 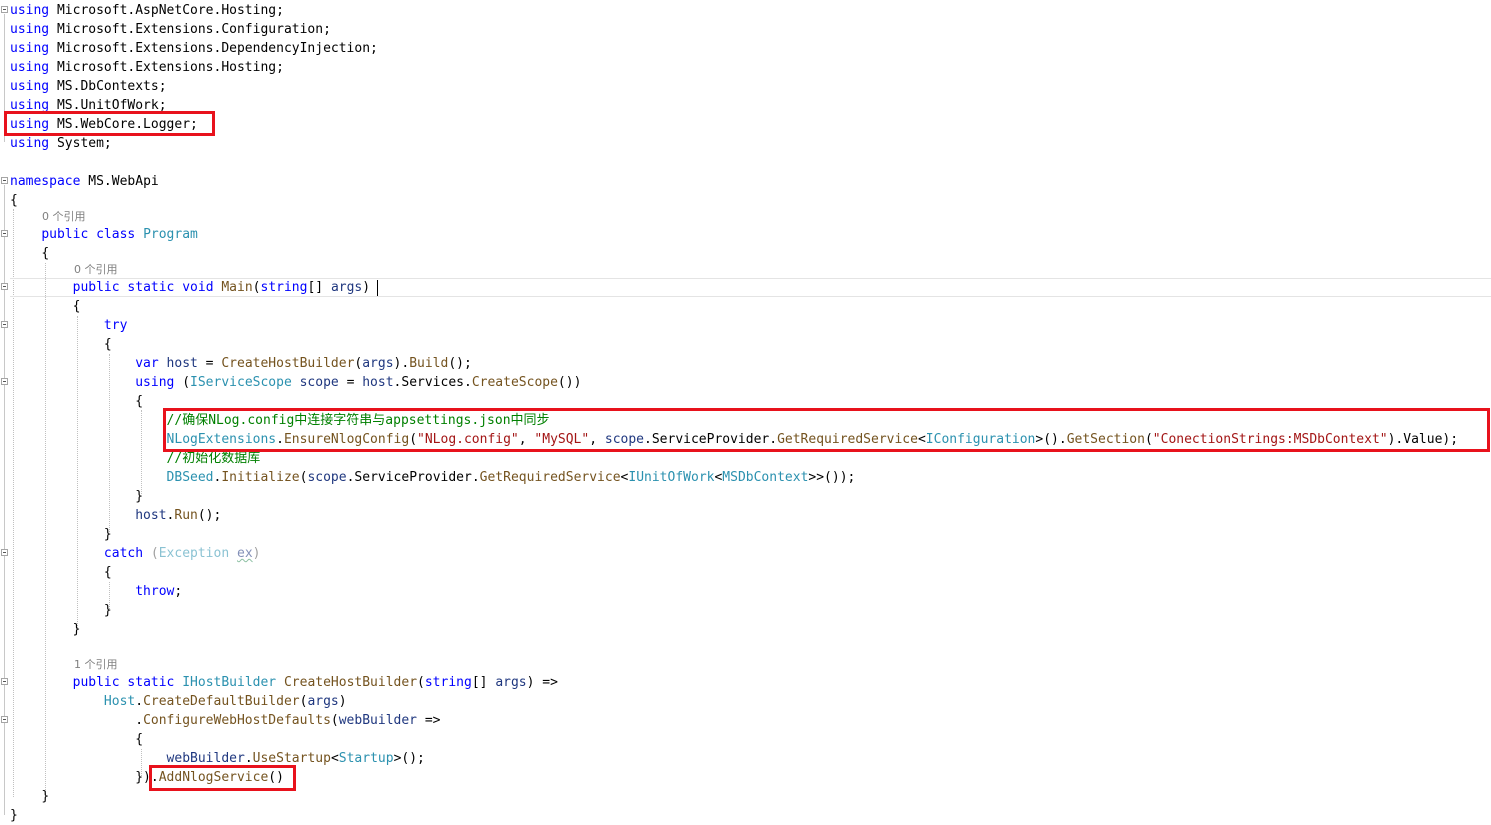 I want to click on code-line-host-run: host.Run();, so click(x=178, y=515).